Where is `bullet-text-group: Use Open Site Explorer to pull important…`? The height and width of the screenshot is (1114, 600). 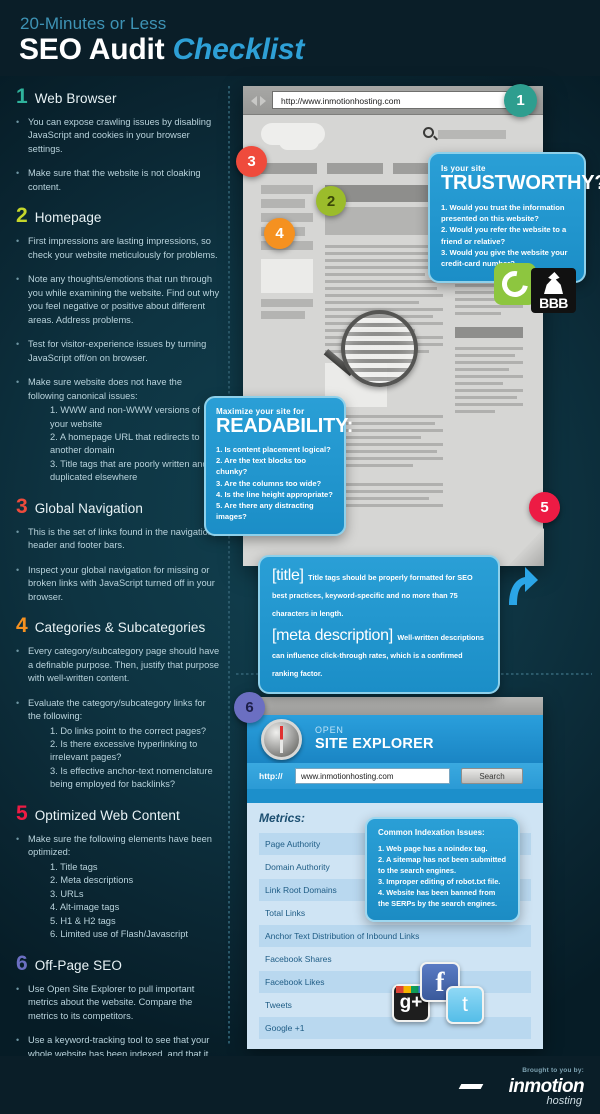
bullet-text-group: Use Open Site Explorer to pull important… is located at coordinates (124, 1003).